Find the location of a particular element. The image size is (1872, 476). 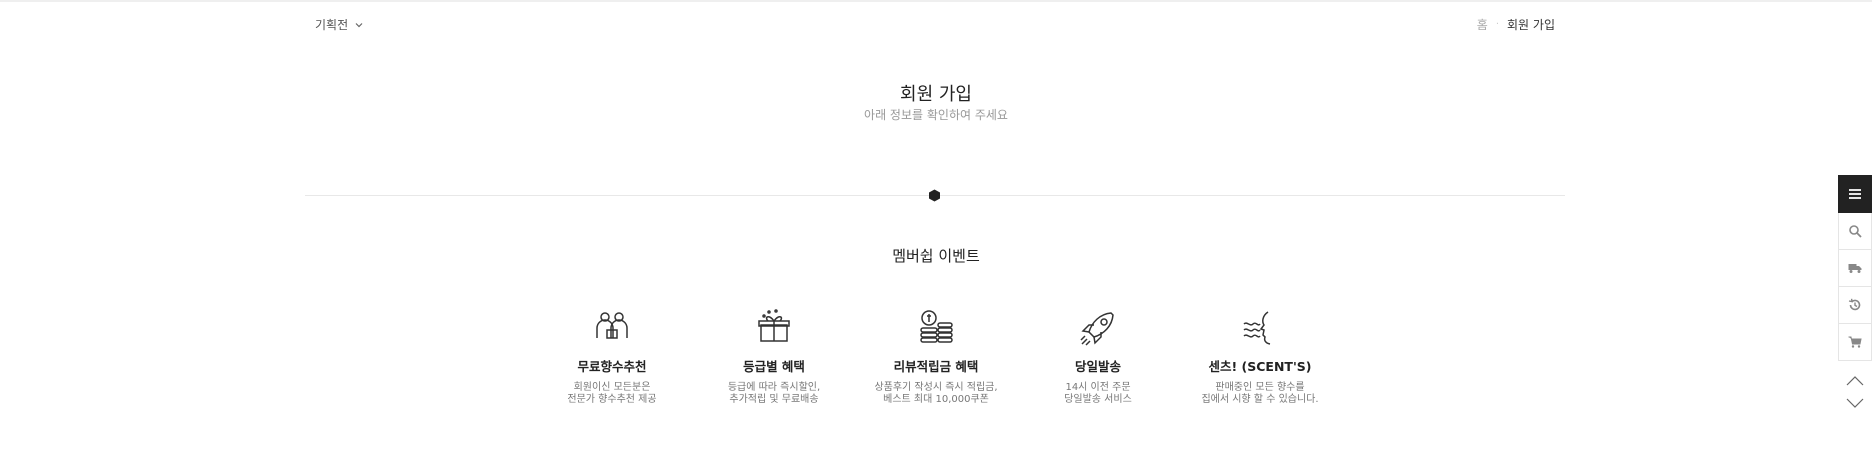

breadcrumb: 홈 · 회원 가입 is located at coordinates (1516, 24).